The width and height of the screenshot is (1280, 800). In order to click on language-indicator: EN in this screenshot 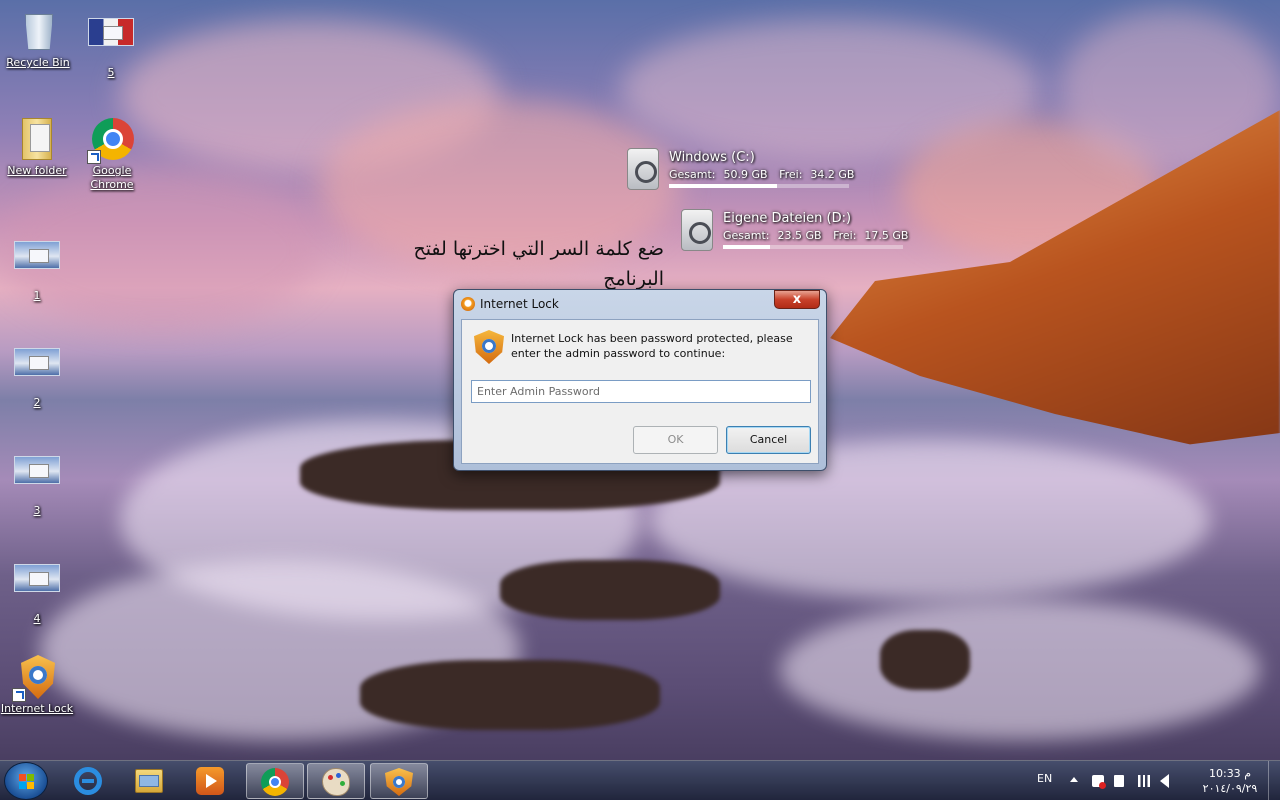, I will do `click(1044, 778)`.